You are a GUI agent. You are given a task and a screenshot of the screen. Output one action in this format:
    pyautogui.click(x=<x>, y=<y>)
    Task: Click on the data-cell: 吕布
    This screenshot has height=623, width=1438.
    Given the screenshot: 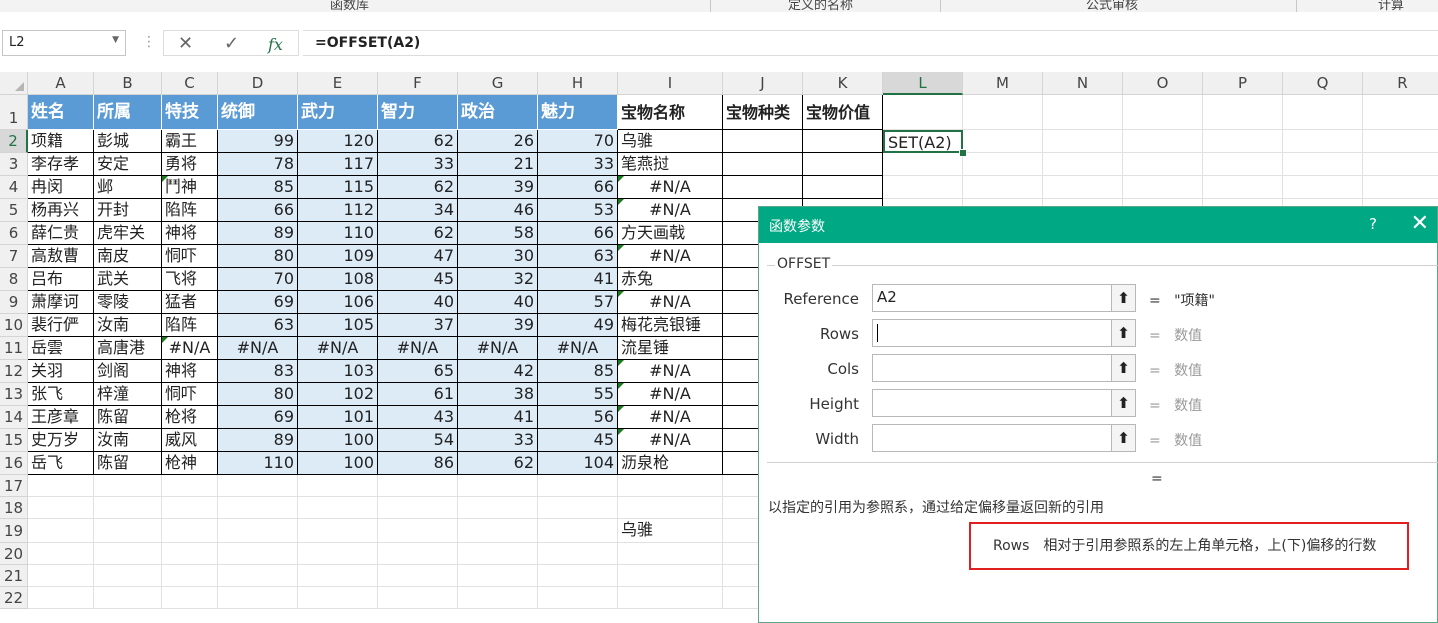 What is the action you would take?
    pyautogui.click(x=61, y=279)
    